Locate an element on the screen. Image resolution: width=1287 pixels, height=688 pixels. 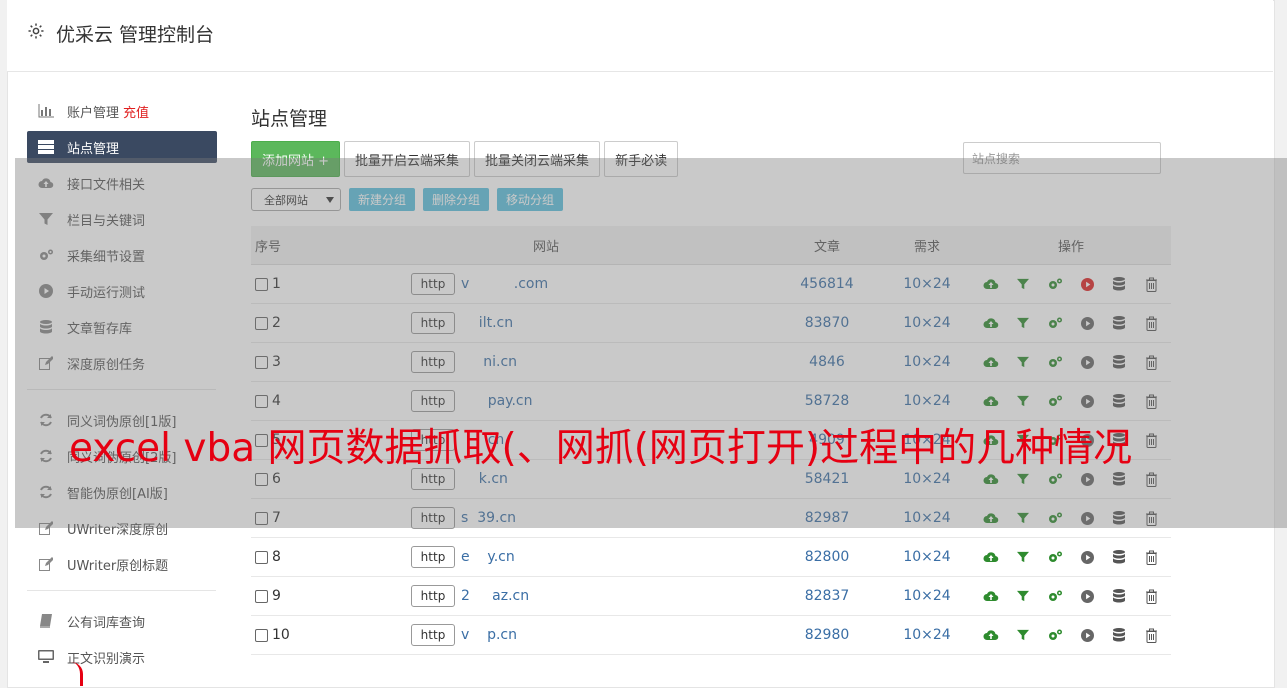
row-number: 9 is located at coordinates (276, 596).